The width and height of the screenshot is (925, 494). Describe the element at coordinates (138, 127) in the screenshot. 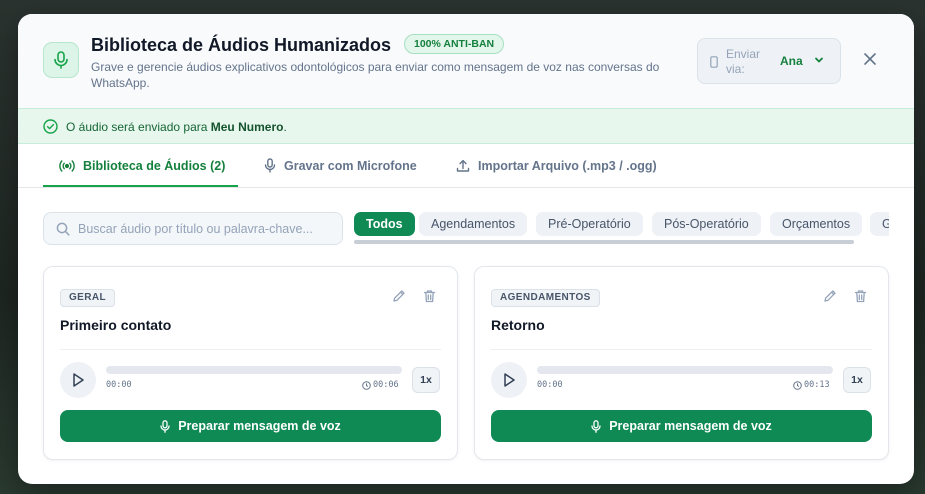

I see `notice-prefix: O áudio será enviado para` at that location.